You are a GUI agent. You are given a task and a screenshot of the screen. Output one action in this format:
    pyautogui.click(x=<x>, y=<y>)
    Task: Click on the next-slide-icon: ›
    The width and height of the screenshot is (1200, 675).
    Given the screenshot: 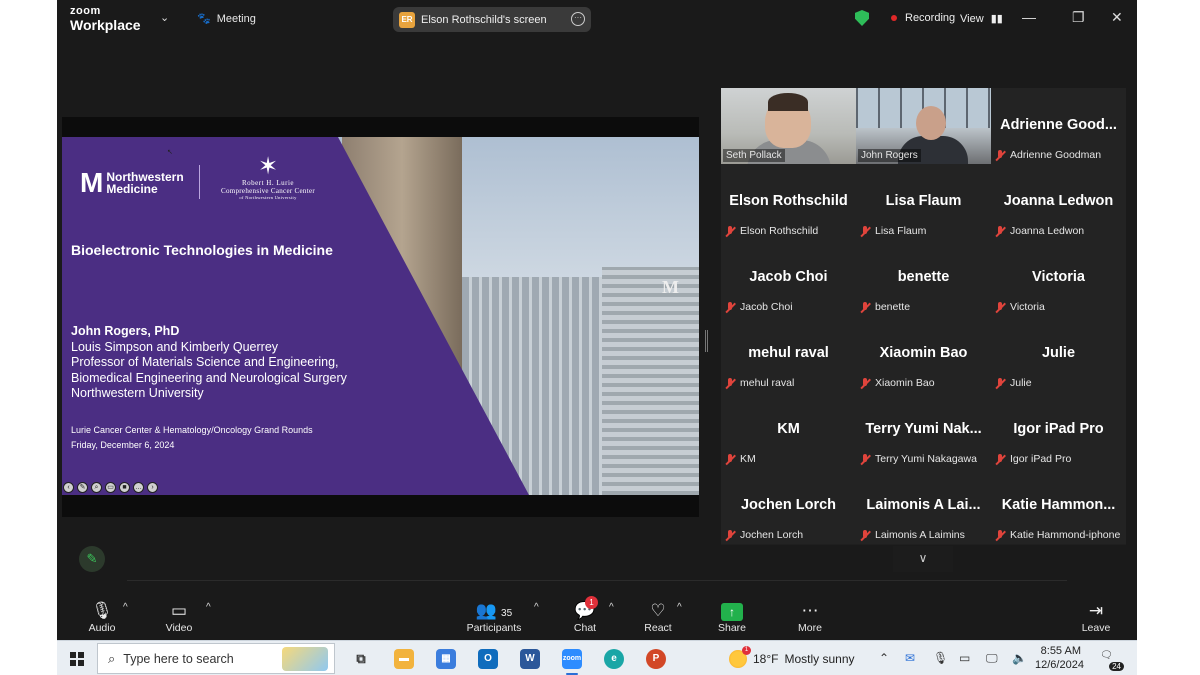 What is the action you would take?
    pyautogui.click(x=152, y=487)
    